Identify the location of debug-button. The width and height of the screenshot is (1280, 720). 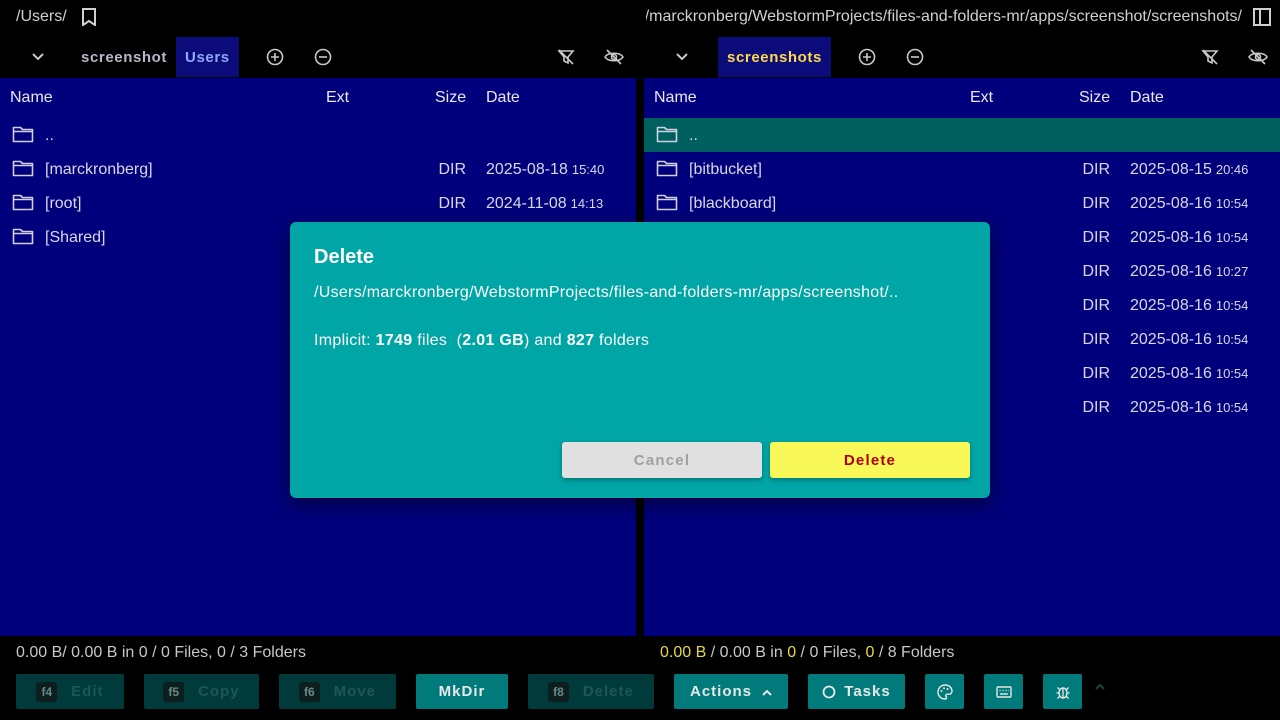
(1062, 691).